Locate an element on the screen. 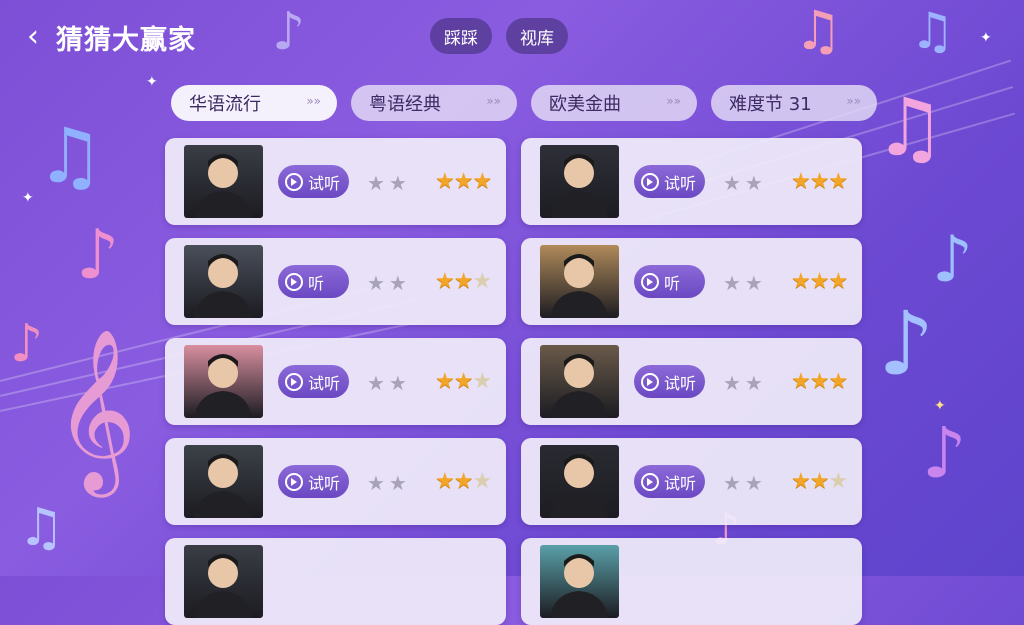 The width and height of the screenshot is (1024, 625). category-tab-bar: 华语流行 »» 粤语经典 »» 欧美金曲 »» 难度节 31 »» is located at coordinates (524, 103).